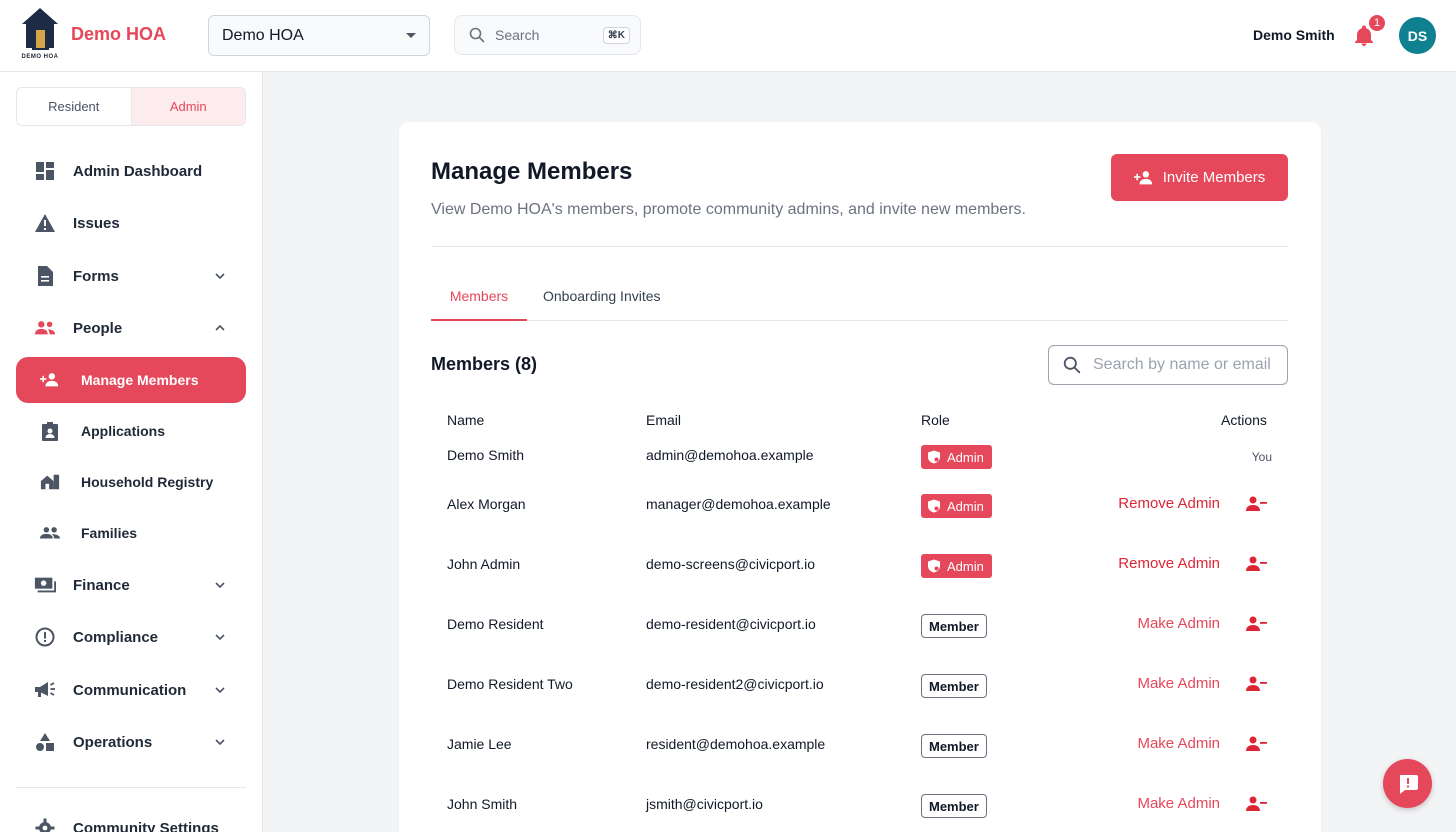  Describe the element at coordinates (602, 301) in the screenshot. I see `tab-onboarding-invites: Onboarding Invites` at that location.